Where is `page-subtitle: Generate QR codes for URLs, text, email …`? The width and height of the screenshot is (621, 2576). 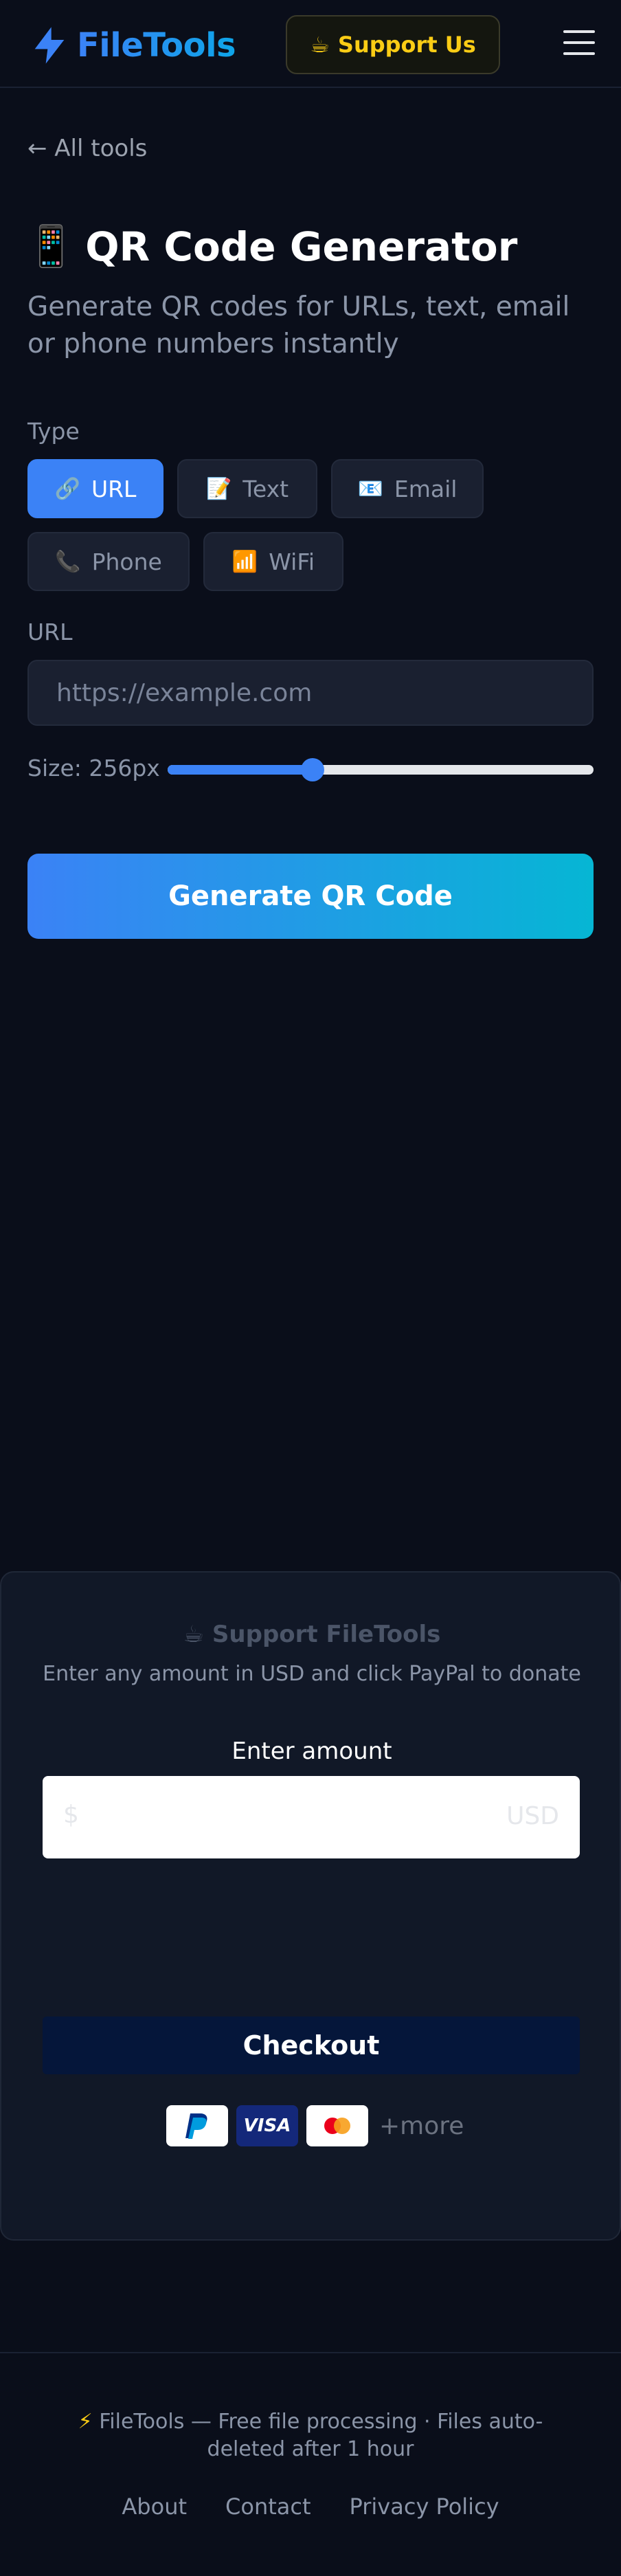
page-subtitle: Generate QR codes for URLs, text, email … is located at coordinates (298, 325).